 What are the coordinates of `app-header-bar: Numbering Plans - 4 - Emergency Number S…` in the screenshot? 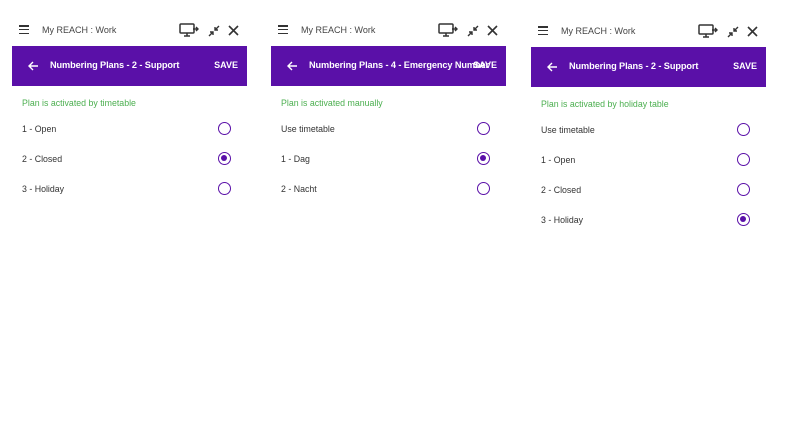 It's located at (388, 66).